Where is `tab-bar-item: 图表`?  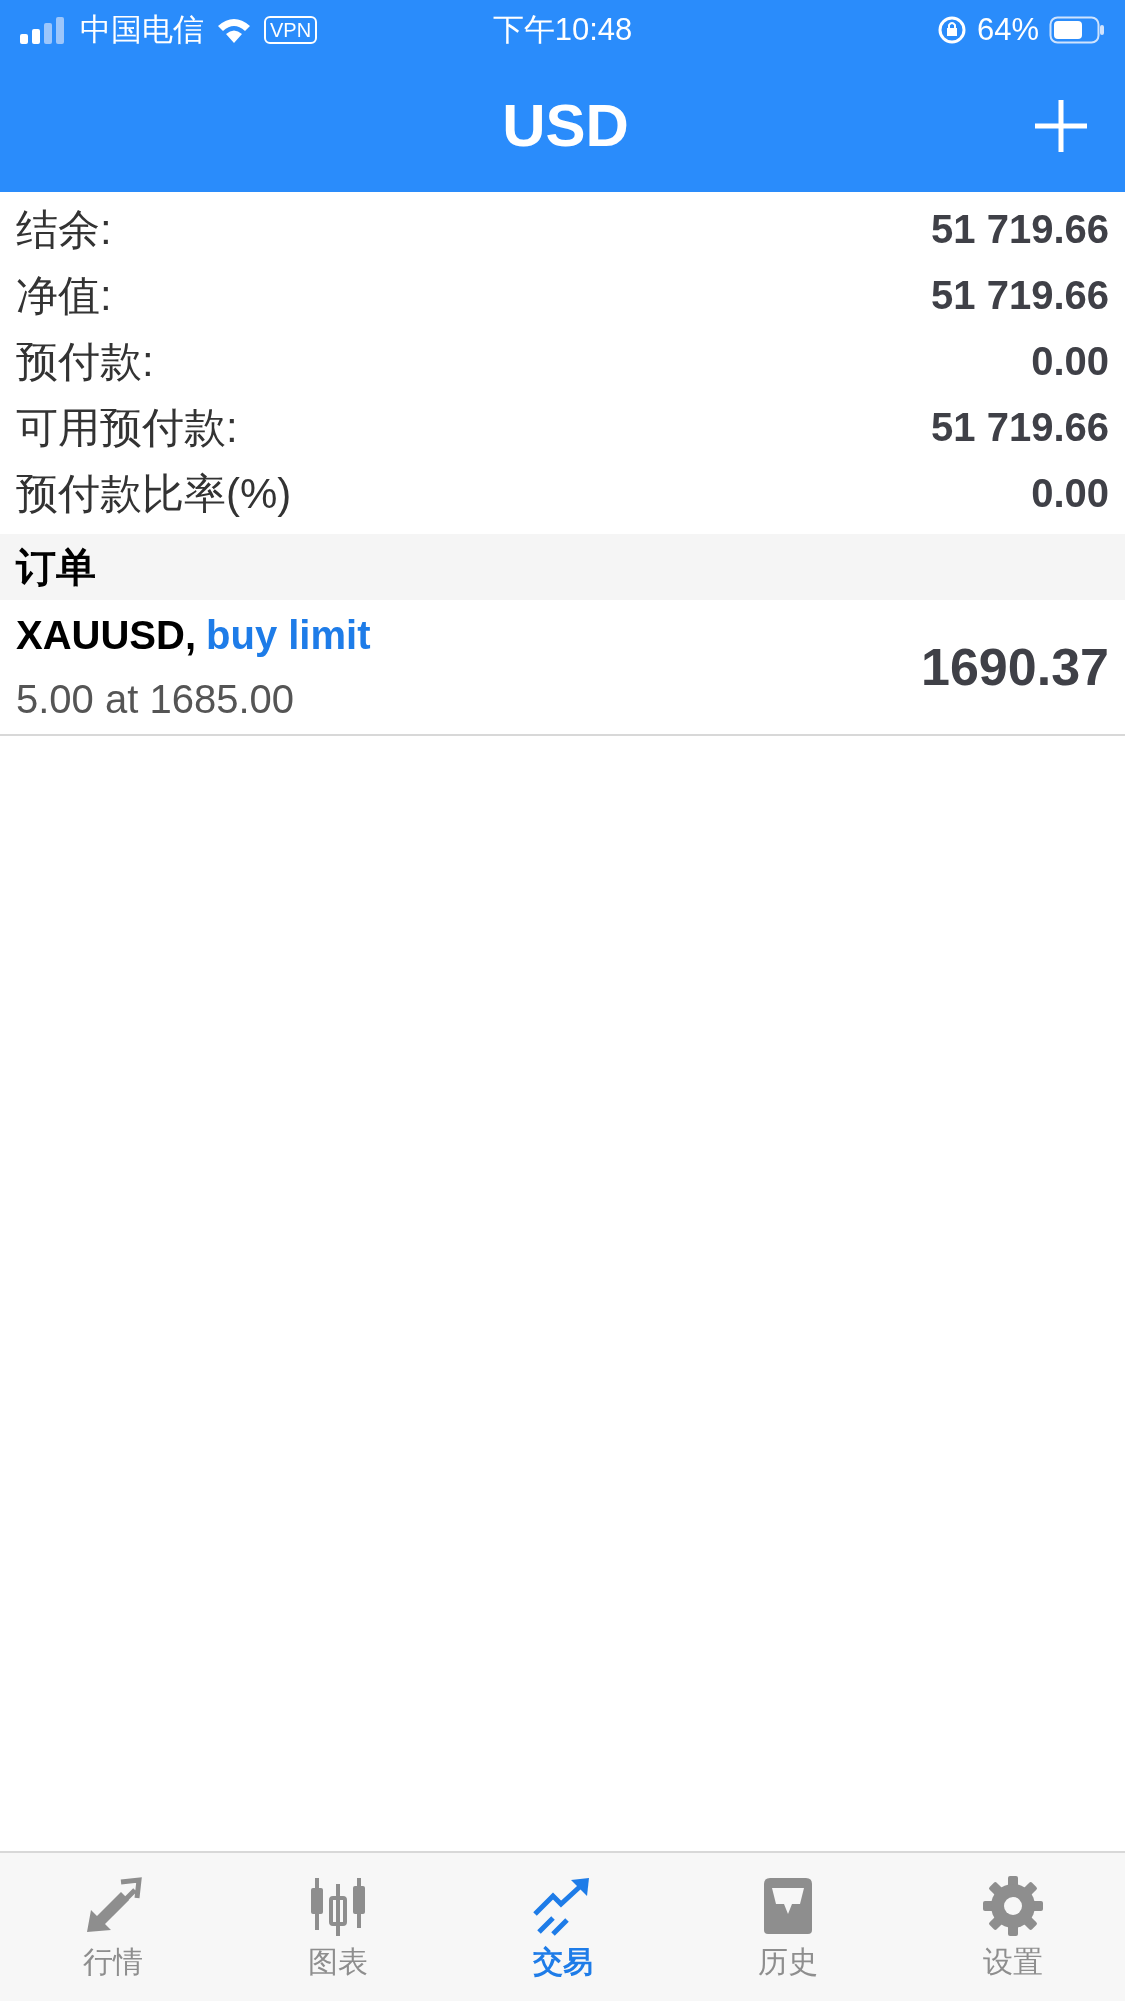
tab-bar-item: 图表 is located at coordinates (337, 1927).